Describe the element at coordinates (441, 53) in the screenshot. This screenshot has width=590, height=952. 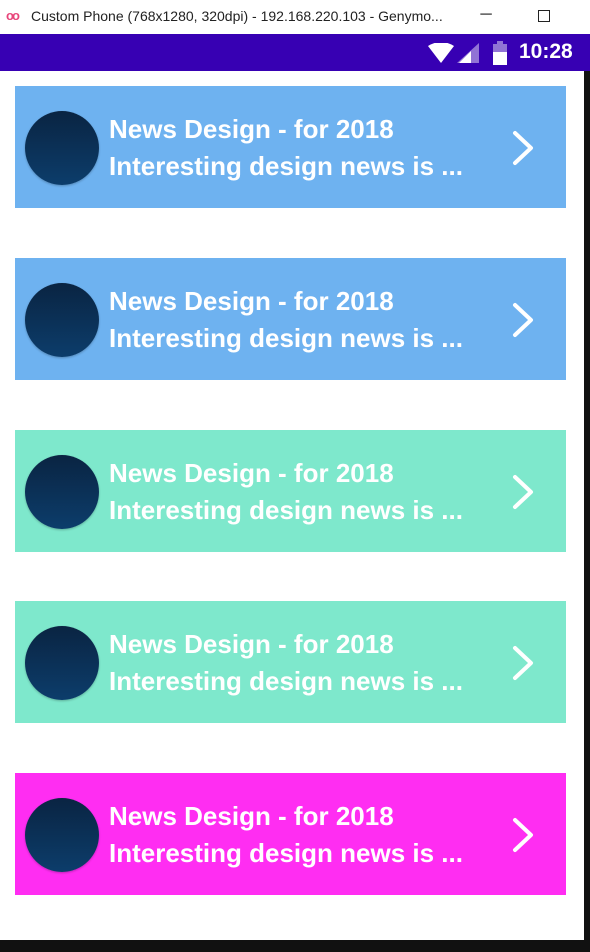
I see `wifi-icon` at that location.